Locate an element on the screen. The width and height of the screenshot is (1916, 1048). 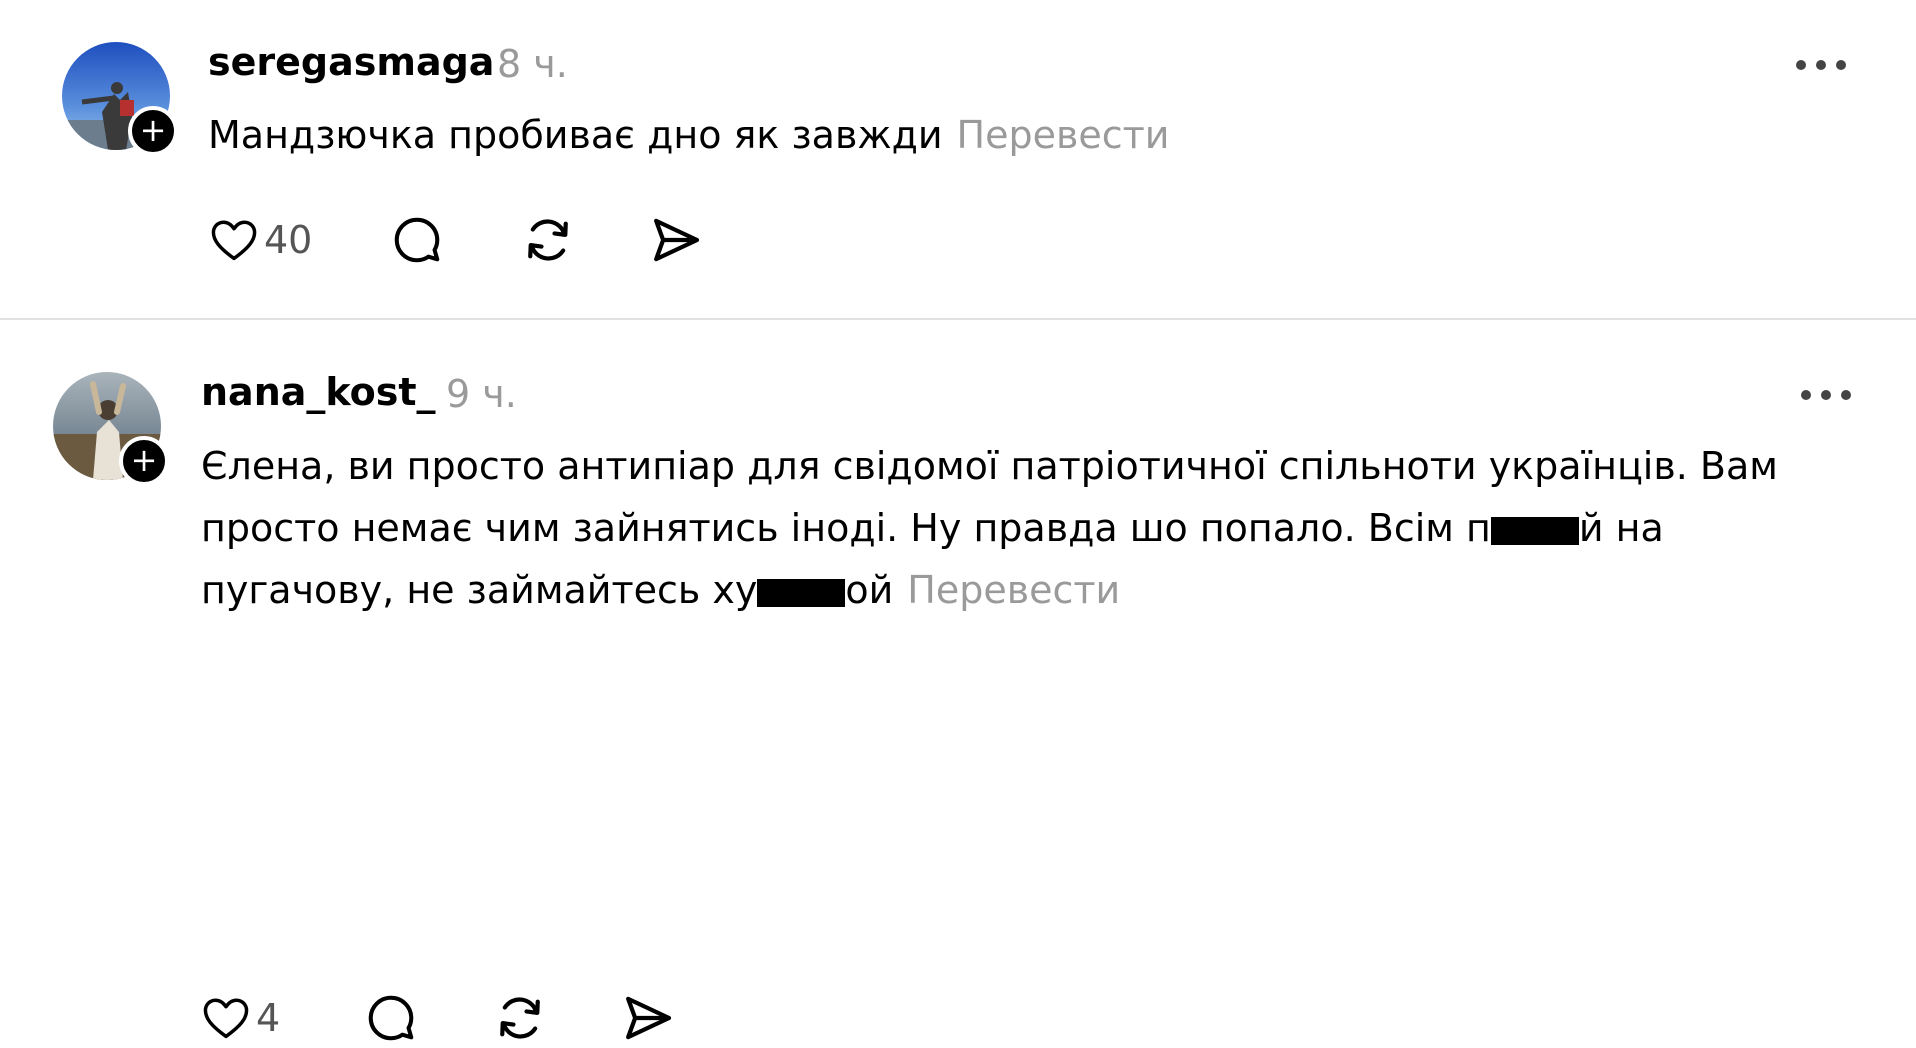
like-count: 40 is located at coordinates (288, 240).